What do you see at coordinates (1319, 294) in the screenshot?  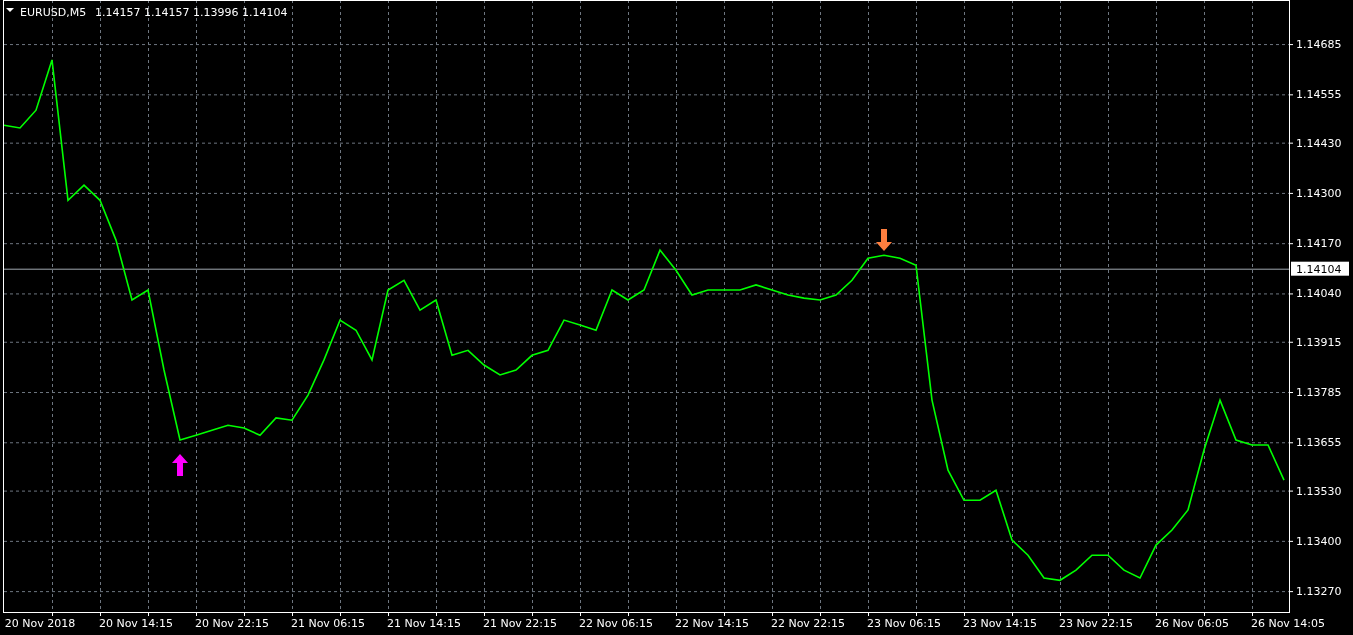 I see `price-axis-label: 1.14040` at bounding box center [1319, 294].